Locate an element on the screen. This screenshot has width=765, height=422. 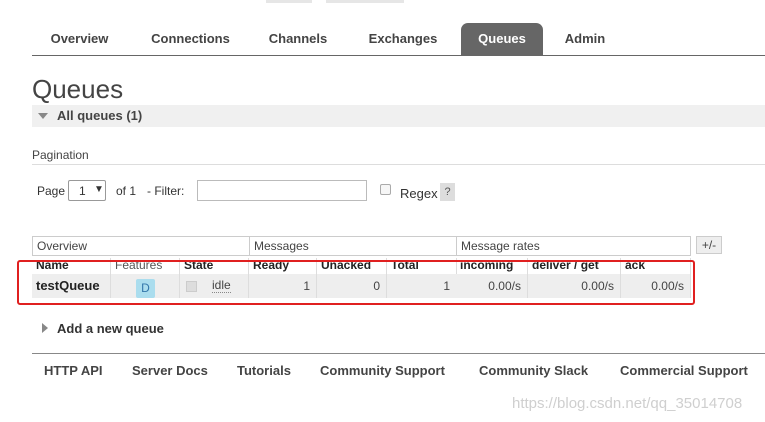
filter-label: - Filter: is located at coordinates (166, 191).